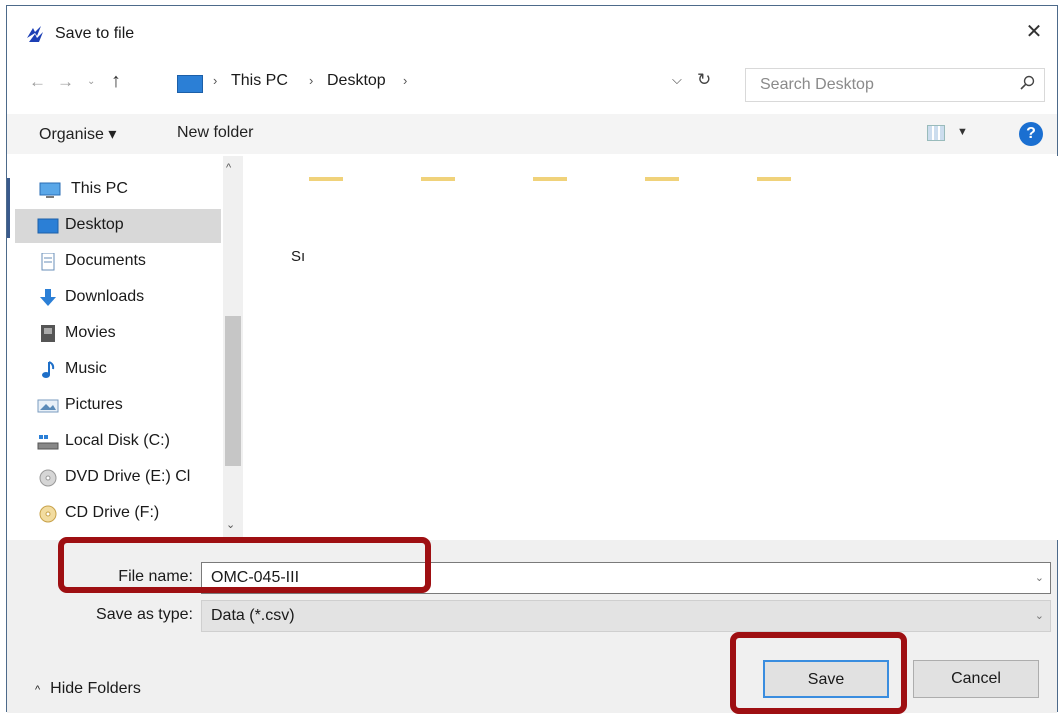  What do you see at coordinates (95, 33) in the screenshot?
I see `window-title: Save to file` at bounding box center [95, 33].